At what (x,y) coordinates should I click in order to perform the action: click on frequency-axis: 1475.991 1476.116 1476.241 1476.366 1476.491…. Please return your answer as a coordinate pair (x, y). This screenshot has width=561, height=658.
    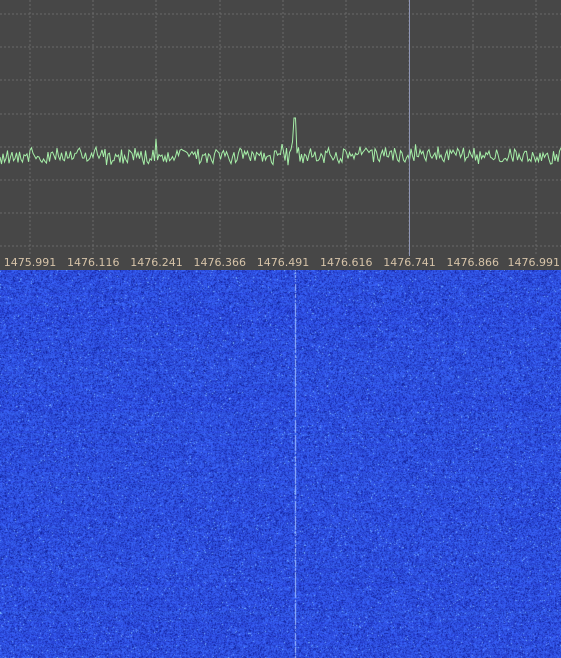
    Looking at the image, I should click on (280, 263).